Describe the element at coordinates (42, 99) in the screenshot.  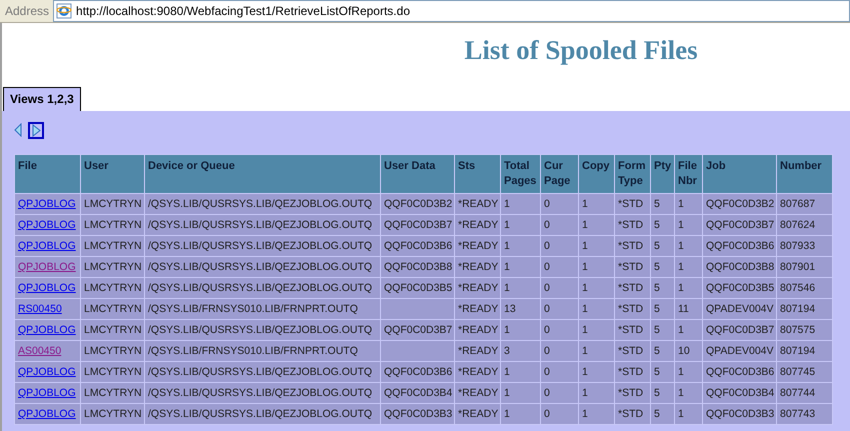
I see `tab: Views 1,2,3` at that location.